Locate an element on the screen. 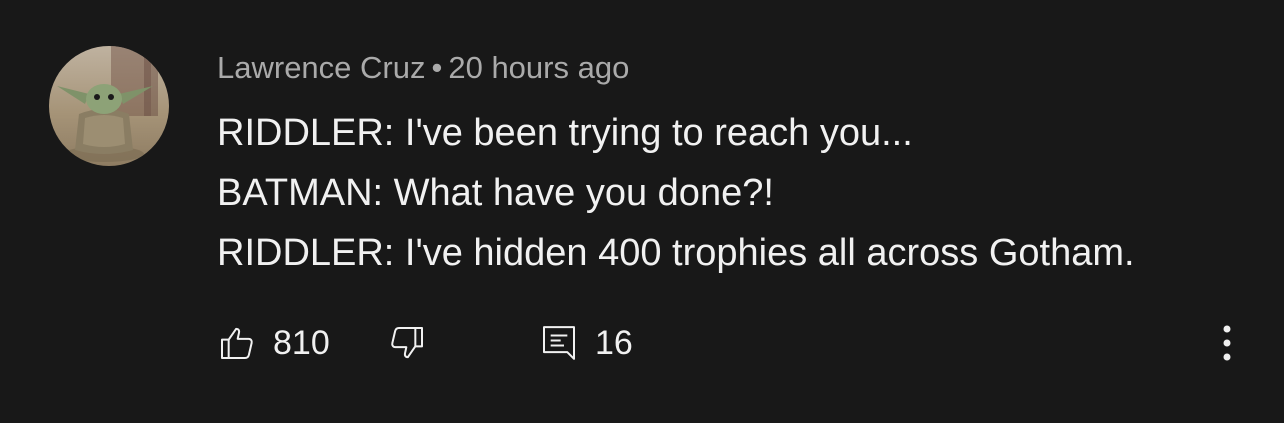 Image resolution: width=1284 pixels, height=423 pixels. like-count: 810 is located at coordinates (301, 342).